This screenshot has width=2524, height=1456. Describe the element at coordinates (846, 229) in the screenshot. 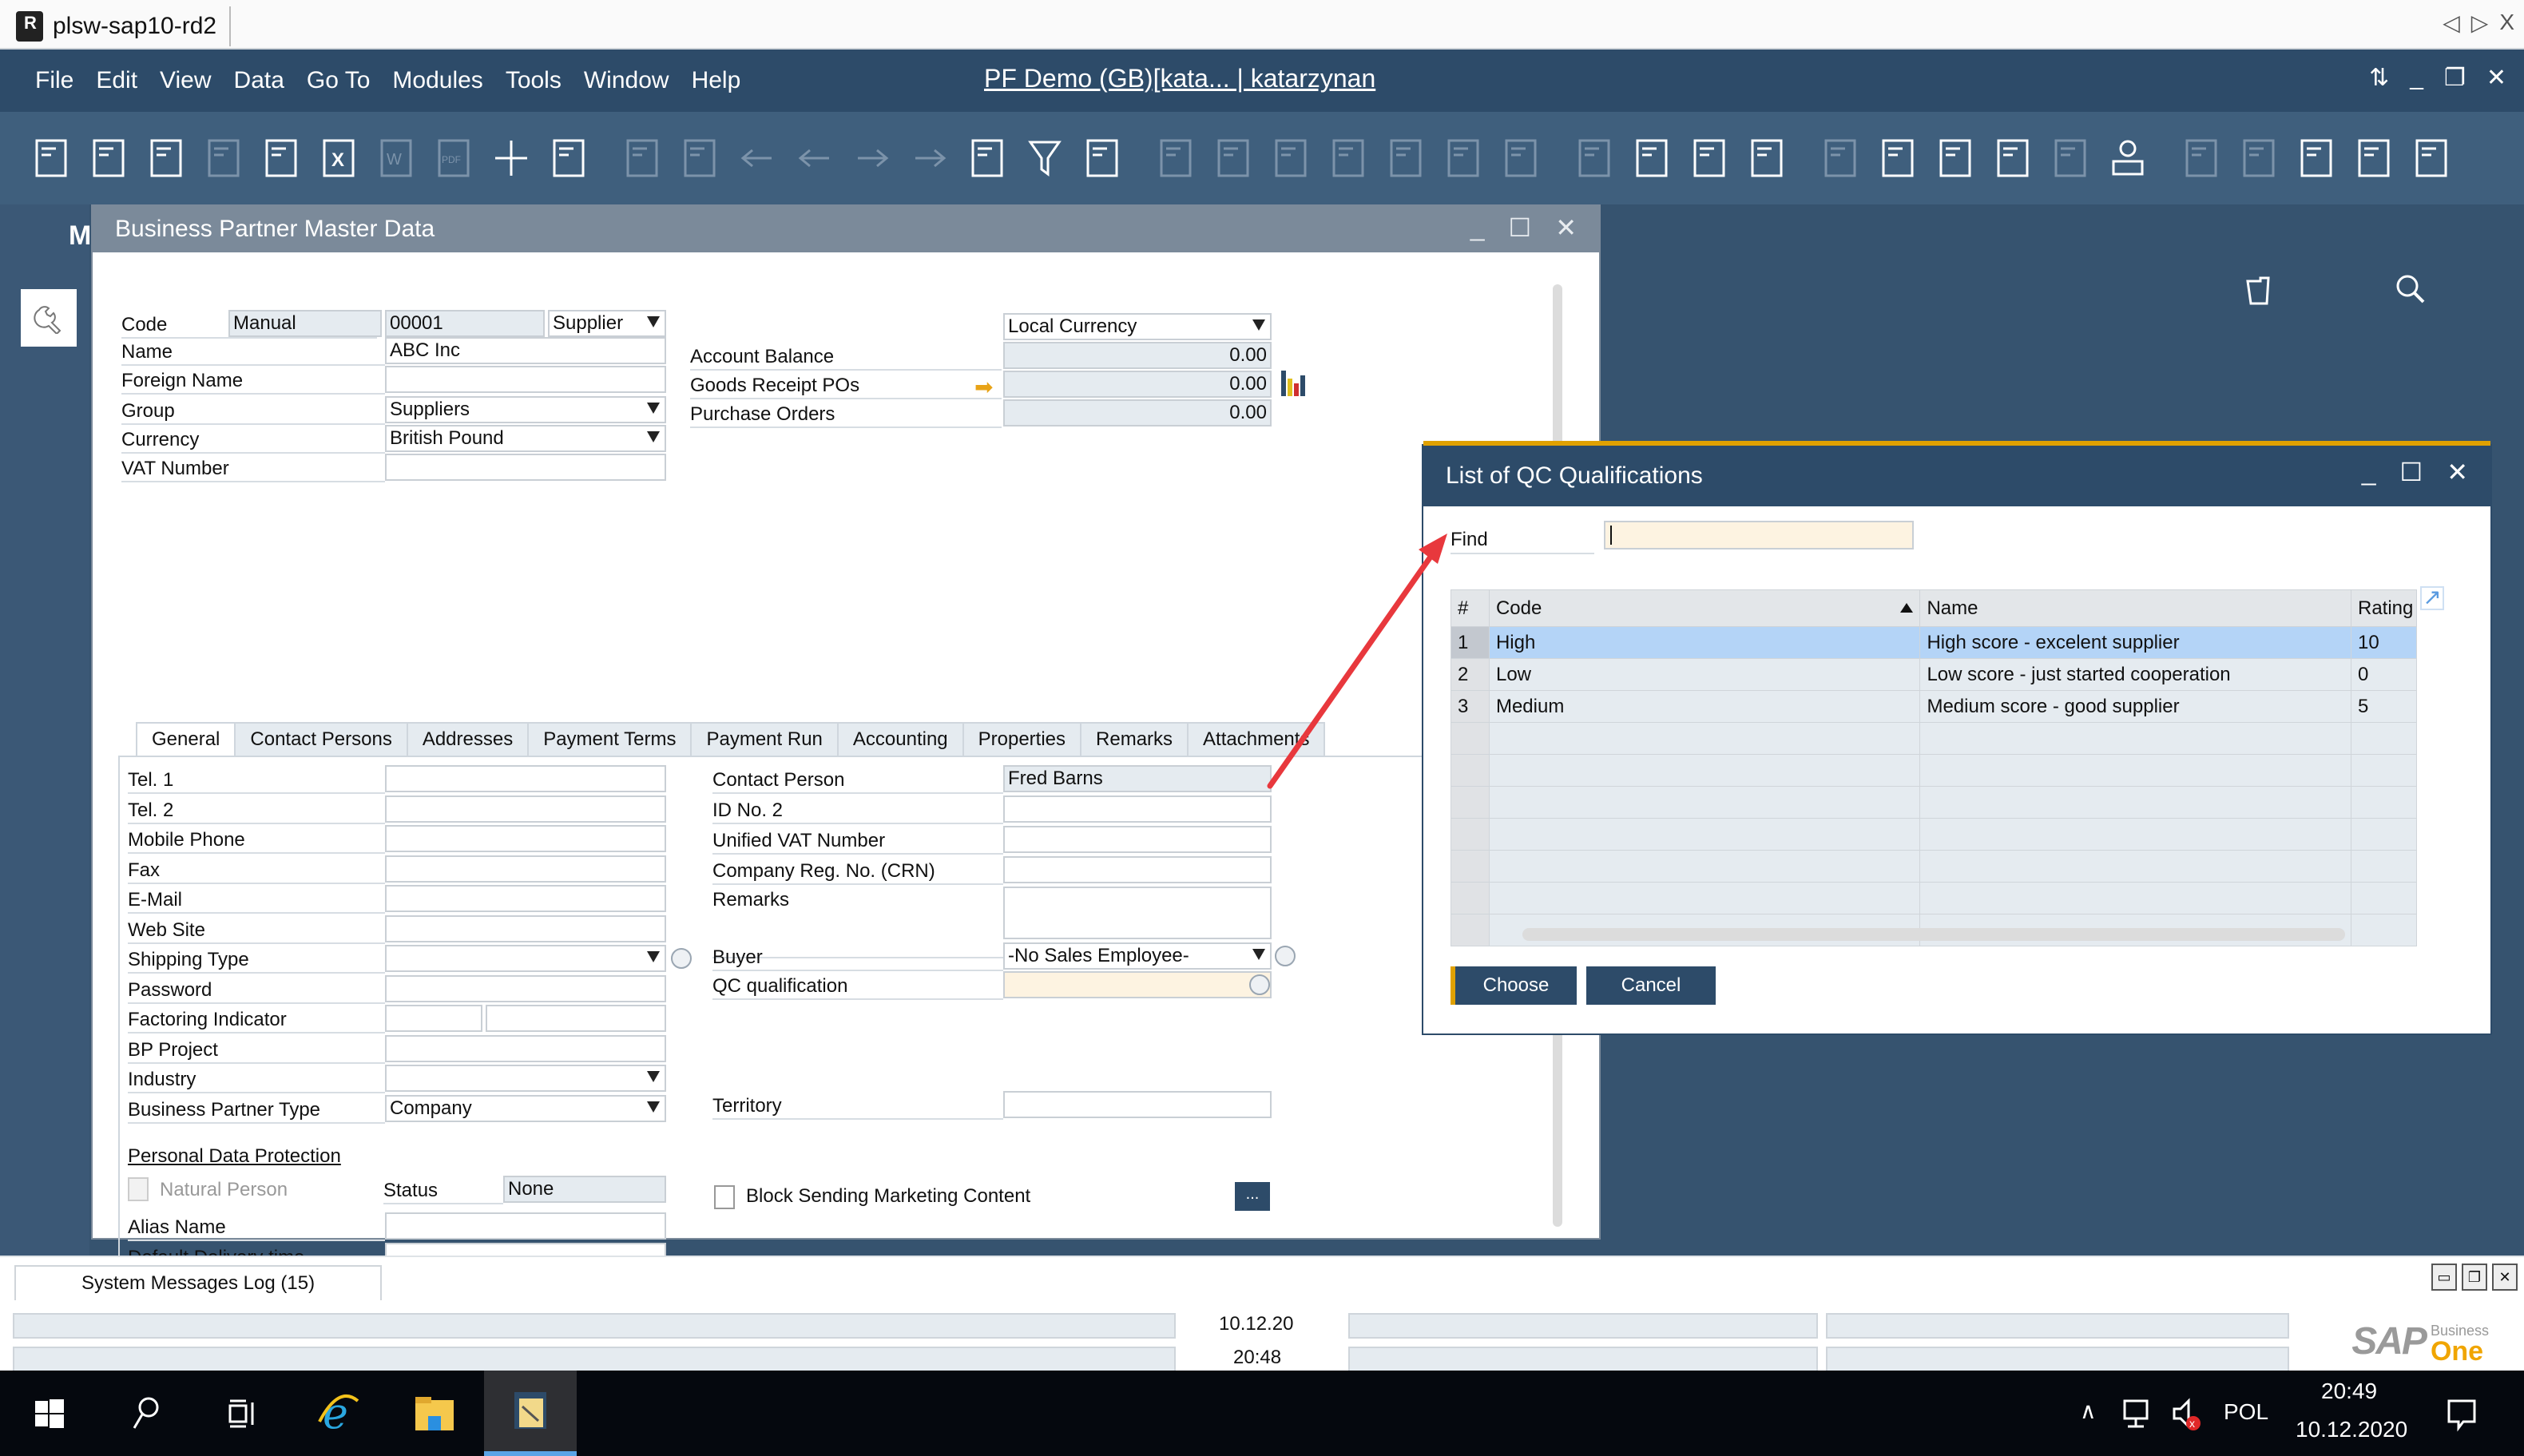

I see `bp-titlebar: Business Partner Master Data _ ☐ ✕` at that location.